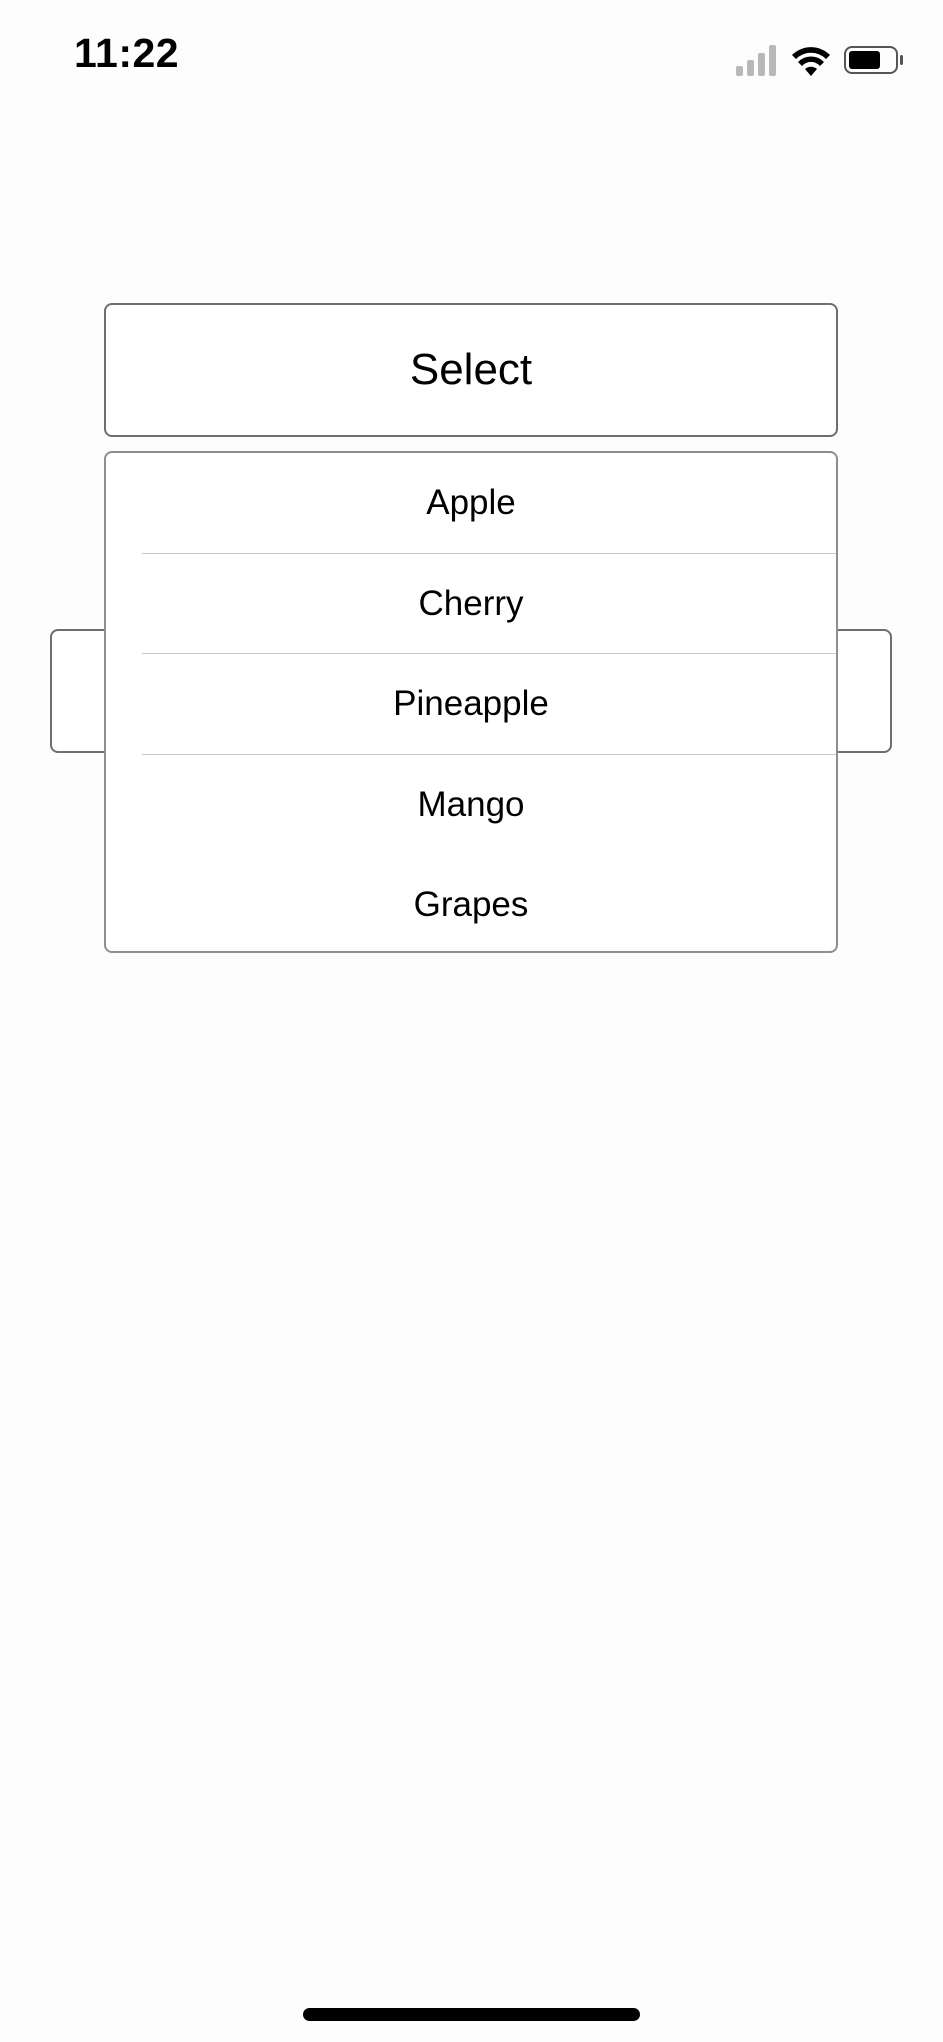  I want to click on status-bar: 11:22, so click(471, 60).